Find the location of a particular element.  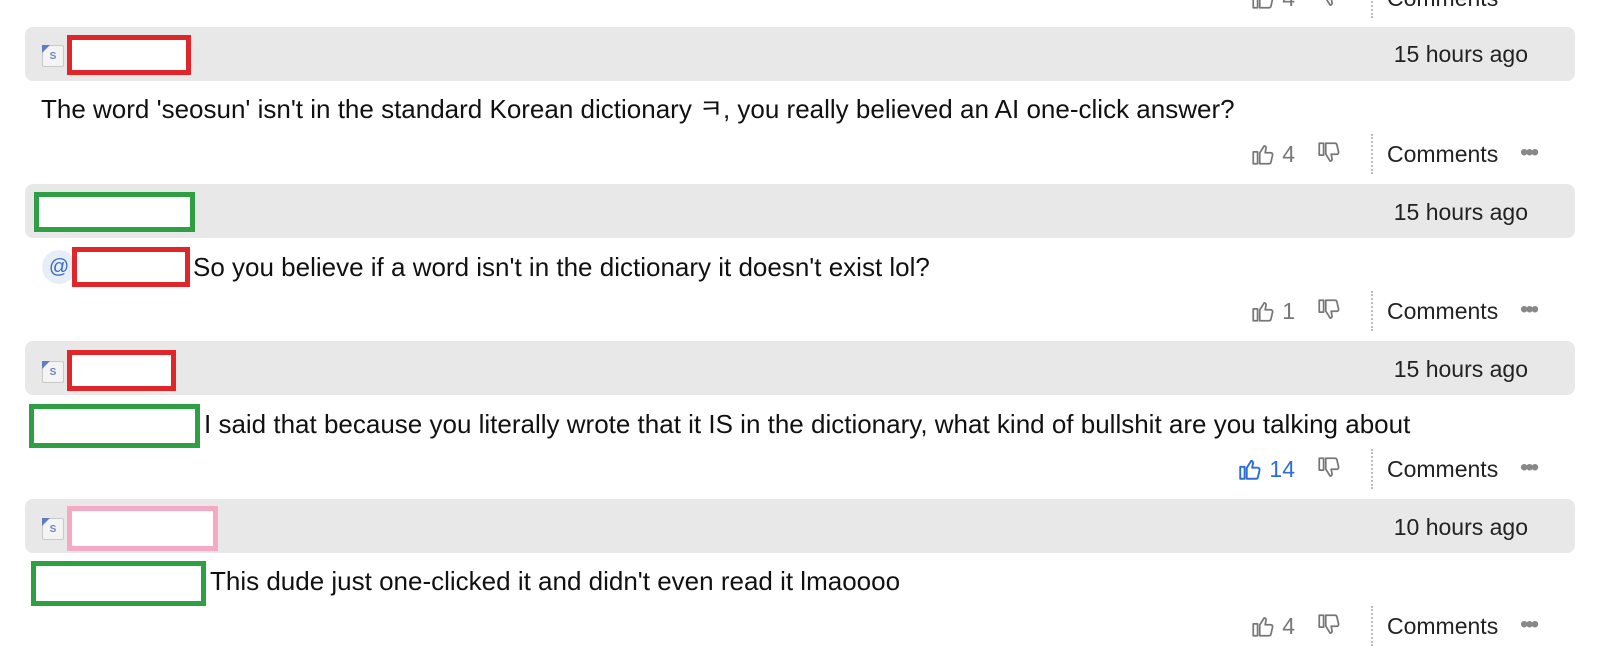

like-button: 14 is located at coordinates (1266, 469).